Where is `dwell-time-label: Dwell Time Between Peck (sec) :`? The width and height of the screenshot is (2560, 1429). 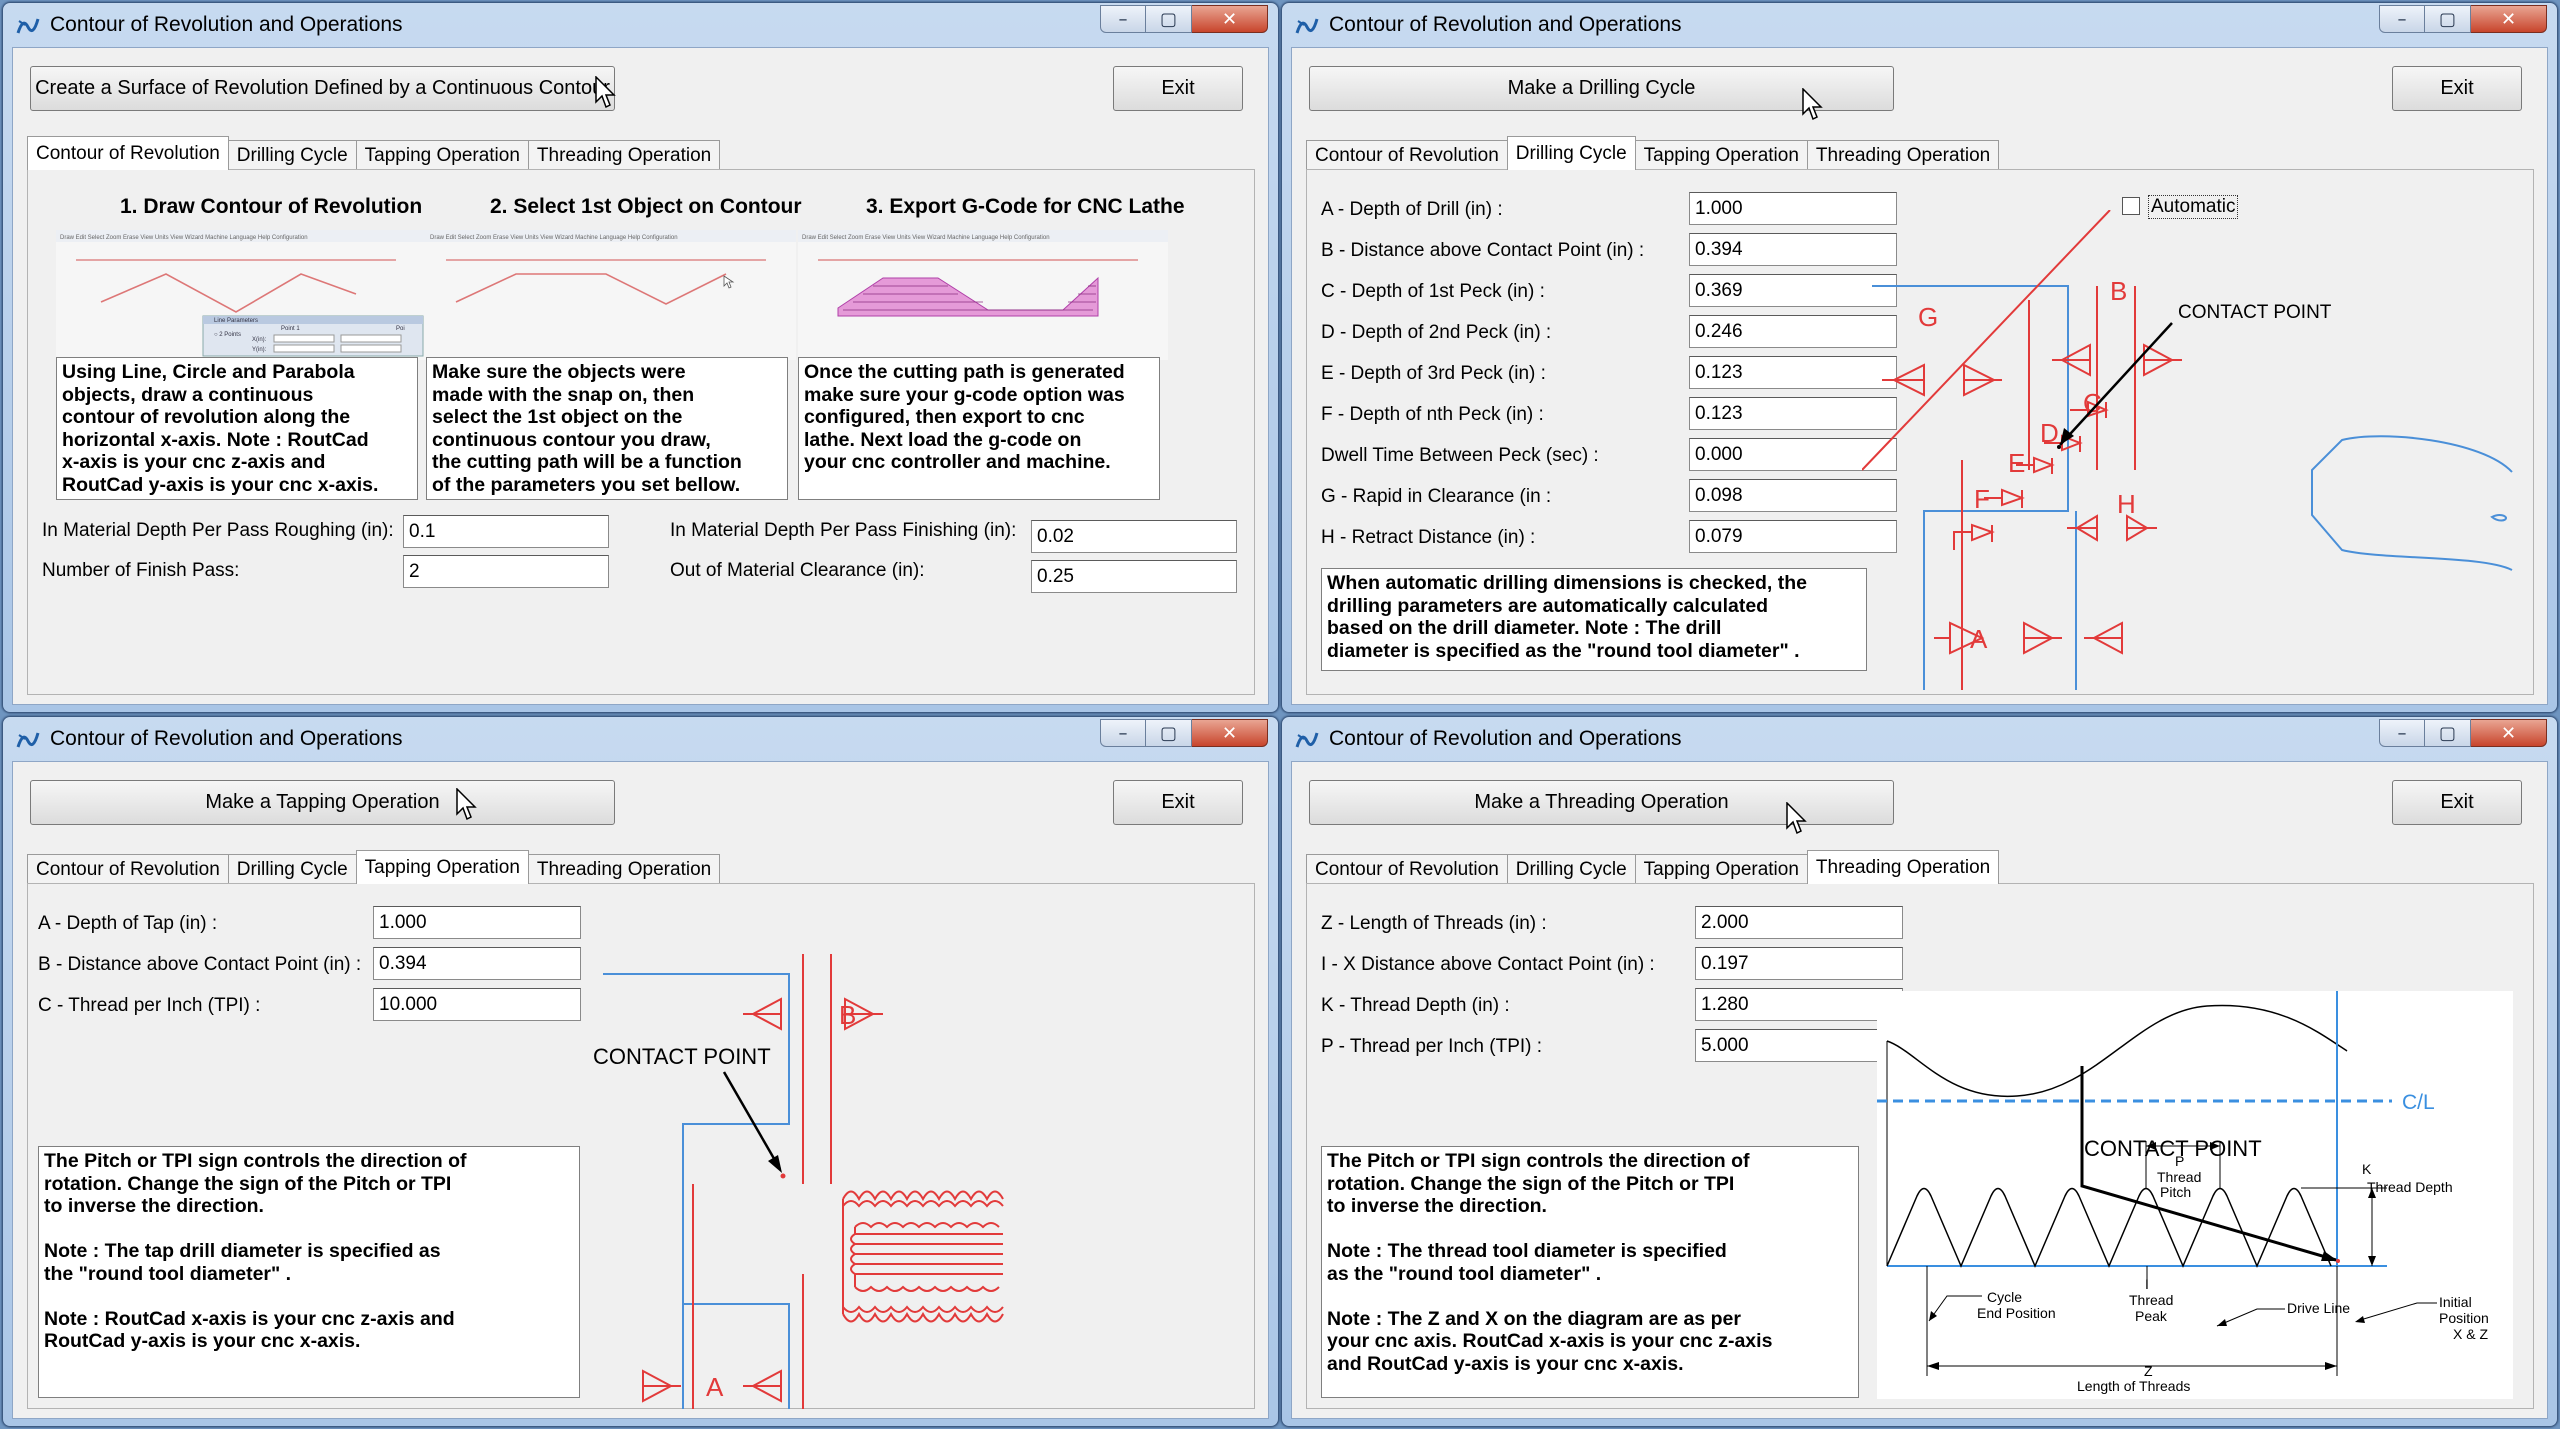
dwell-time-label: Dwell Time Between Peck (sec) : is located at coordinates (1460, 455).